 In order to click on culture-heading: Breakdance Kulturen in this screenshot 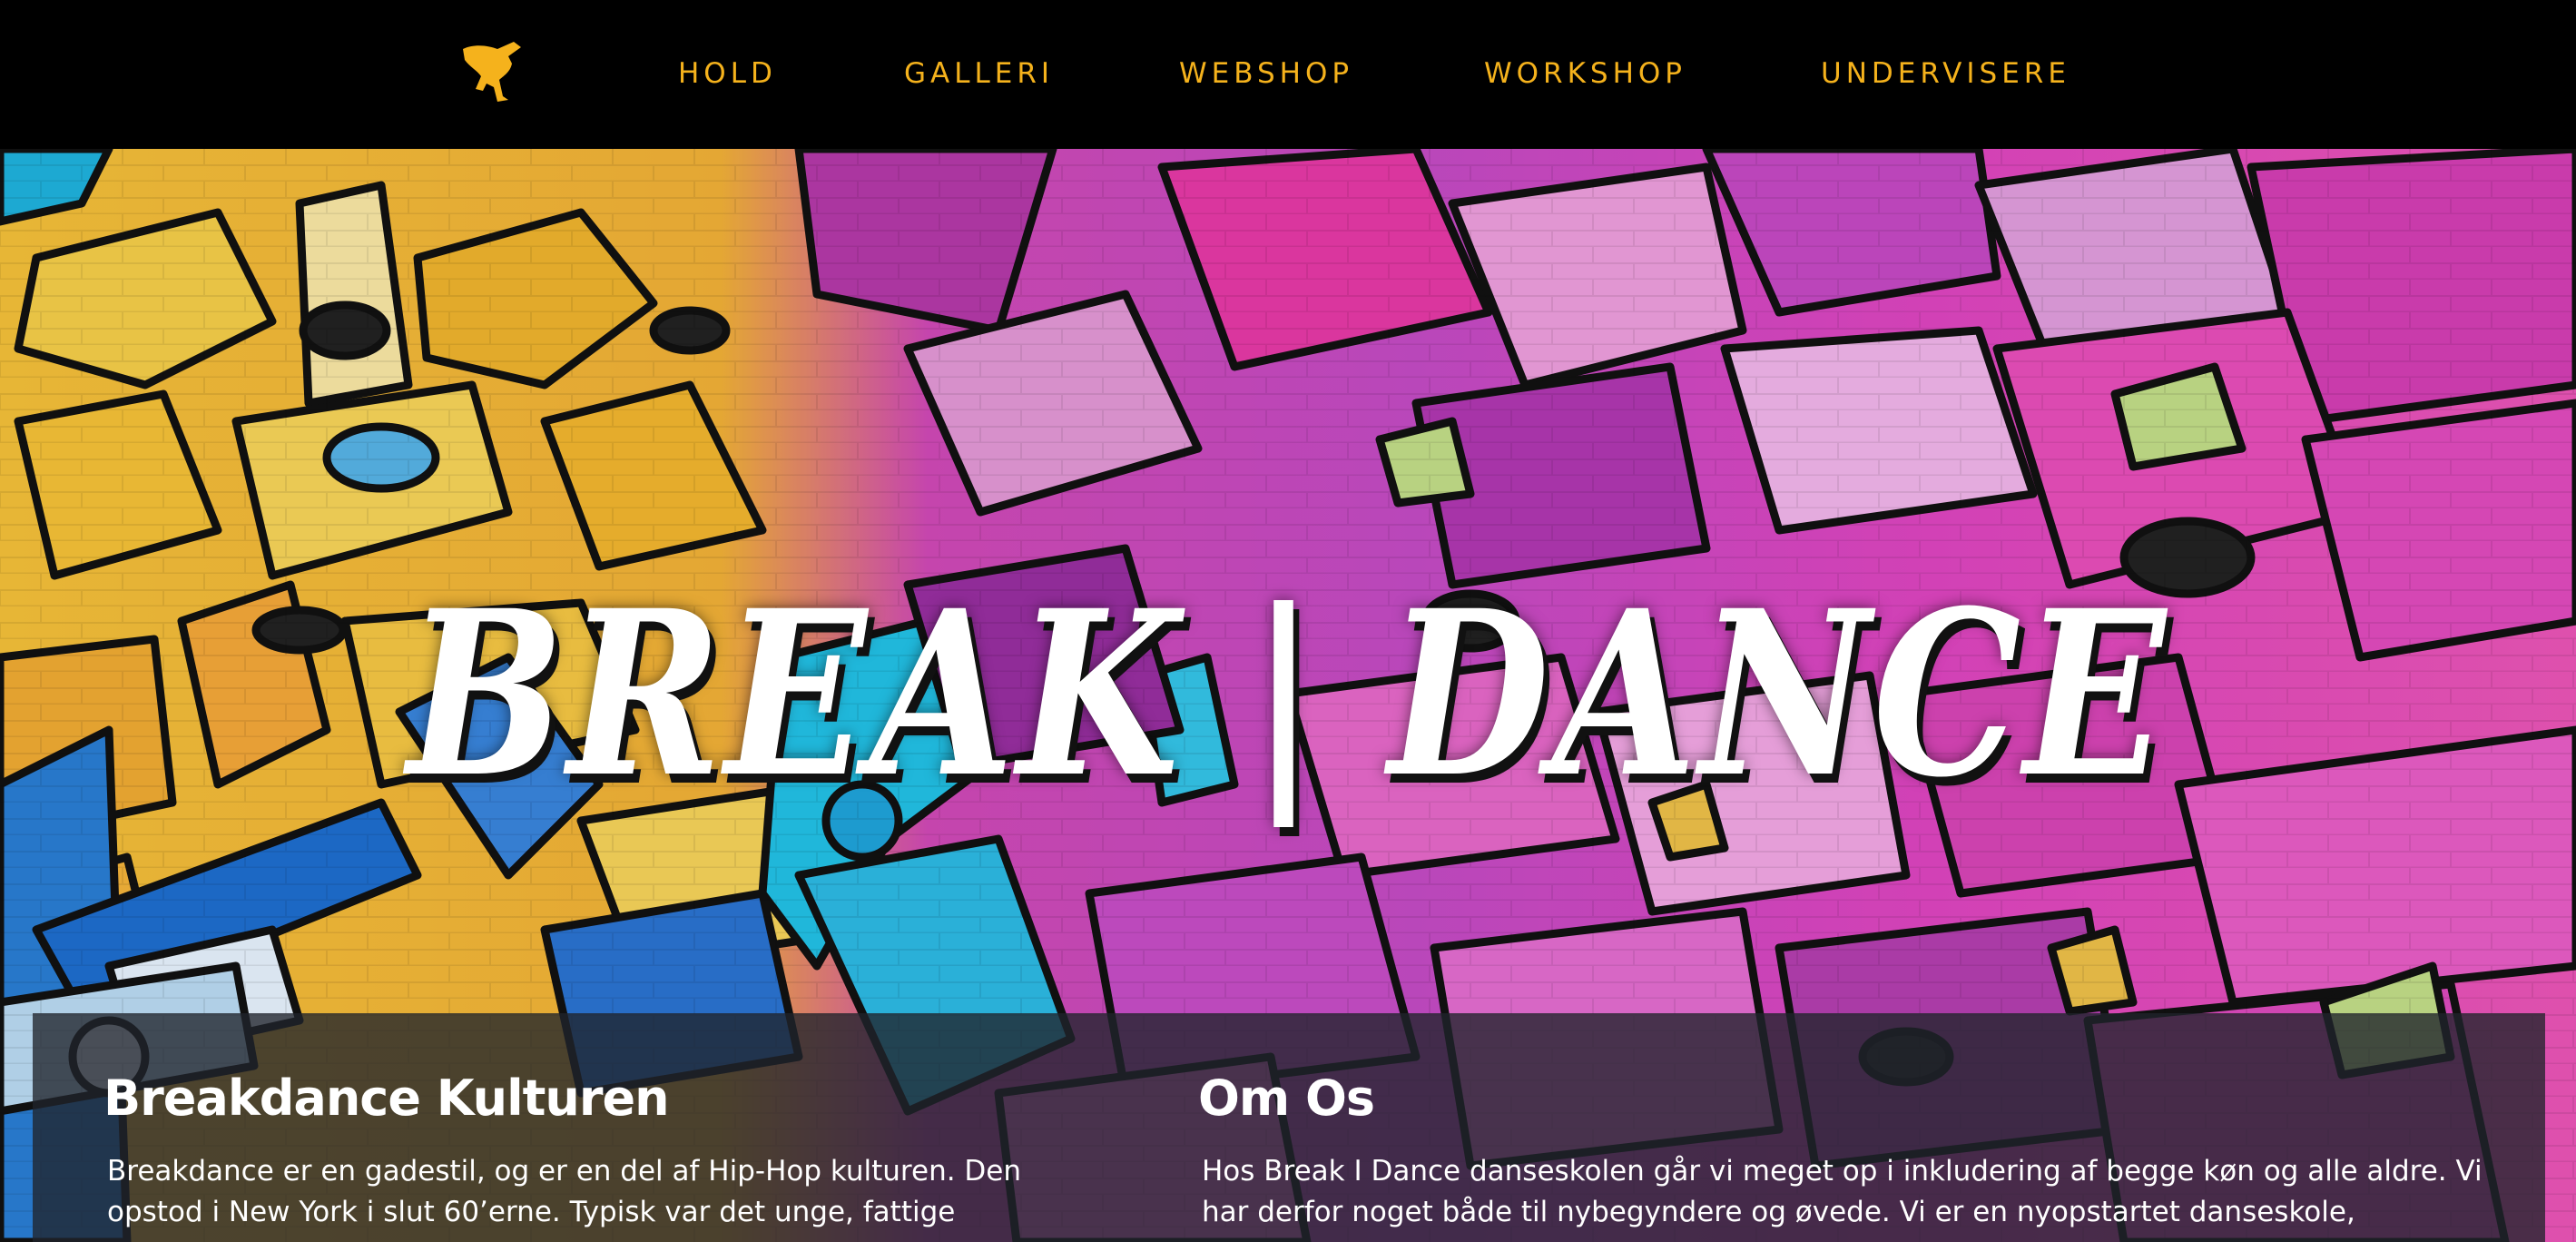, I will do `click(386, 1098)`.